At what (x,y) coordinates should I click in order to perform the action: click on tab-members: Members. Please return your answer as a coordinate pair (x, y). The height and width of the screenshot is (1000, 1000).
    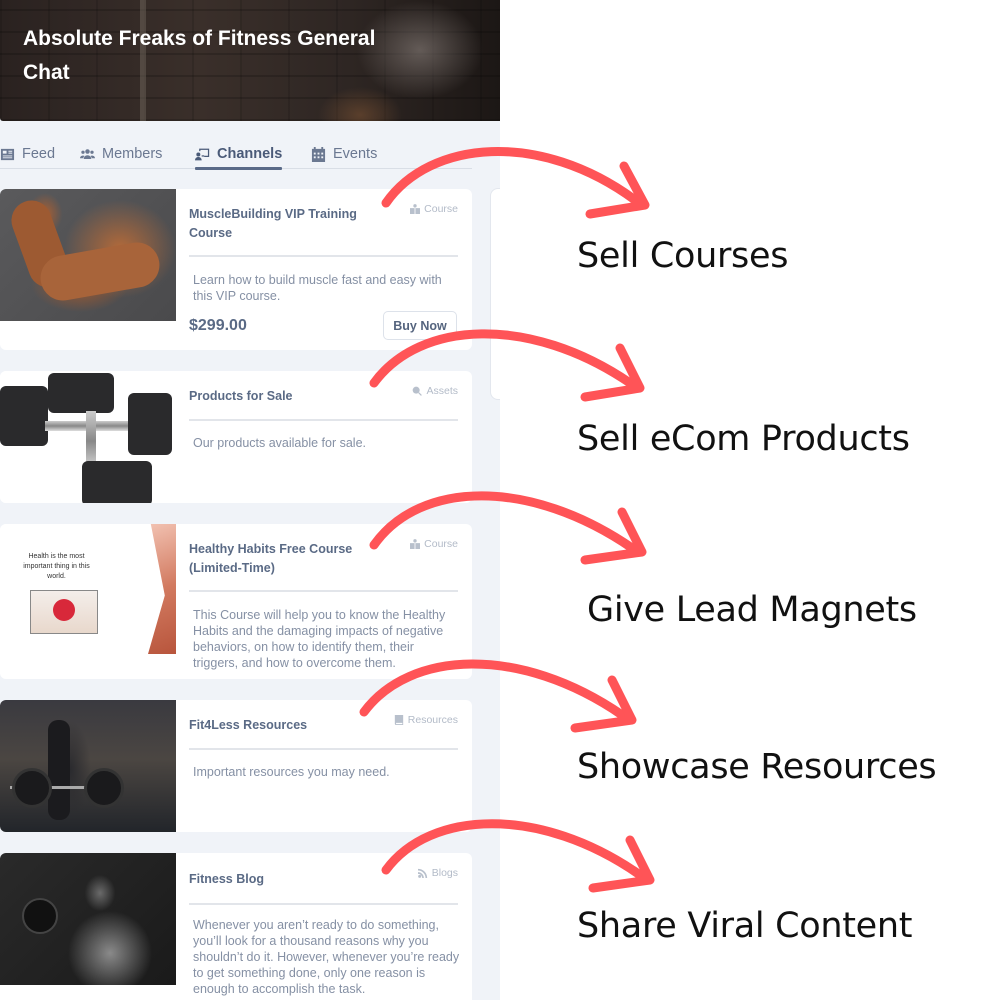
    Looking at the image, I should click on (121, 154).